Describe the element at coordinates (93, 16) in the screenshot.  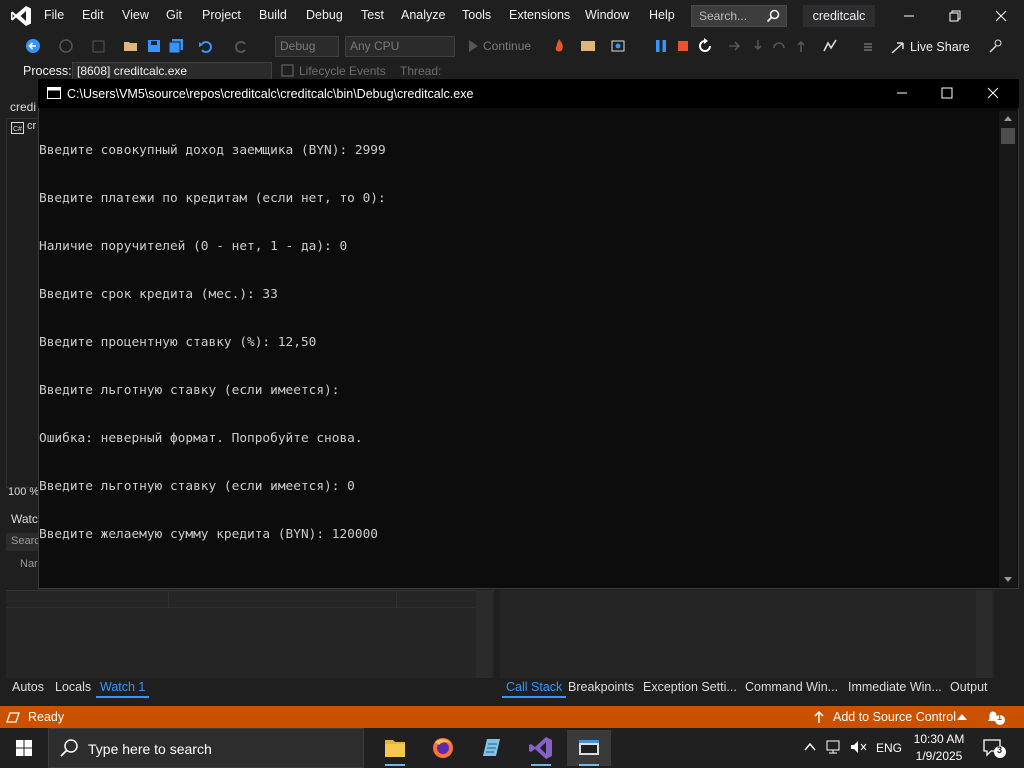
I see `menu-edit: Edit` at that location.